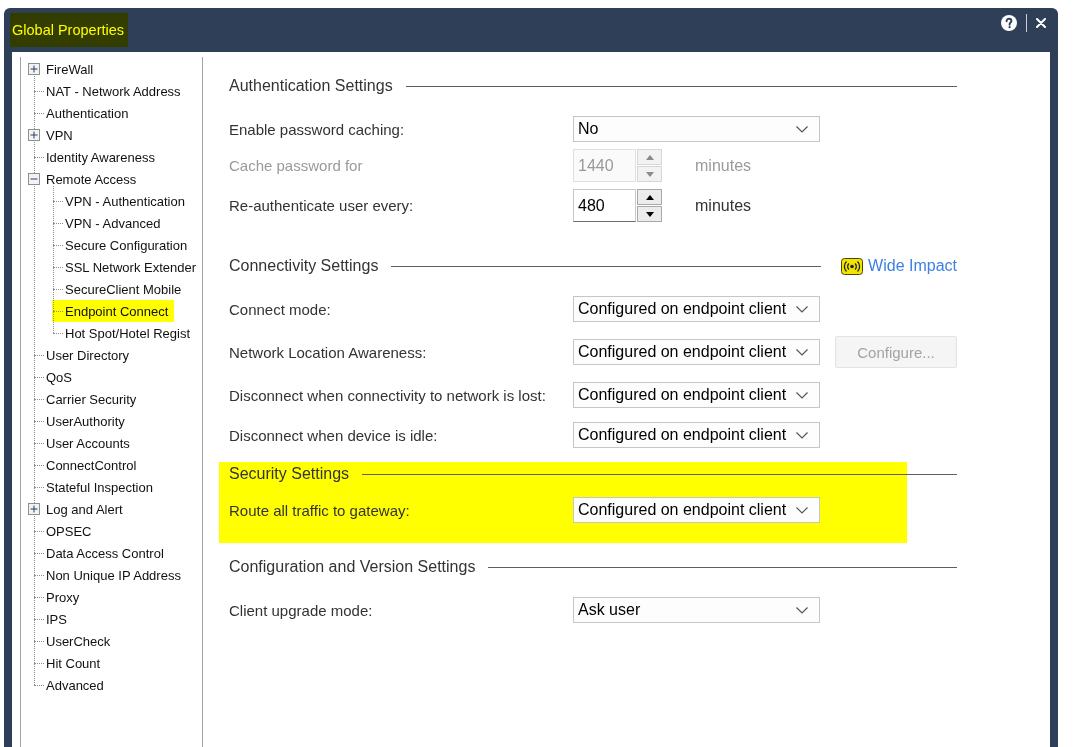  I want to click on tree-item: VPN - Advanced, so click(109, 223).